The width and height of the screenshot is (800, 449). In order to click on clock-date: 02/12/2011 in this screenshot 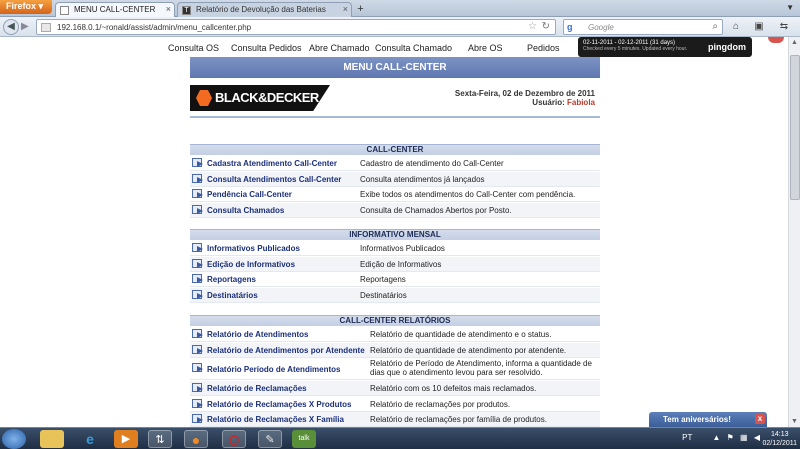, I will do `click(779, 443)`.